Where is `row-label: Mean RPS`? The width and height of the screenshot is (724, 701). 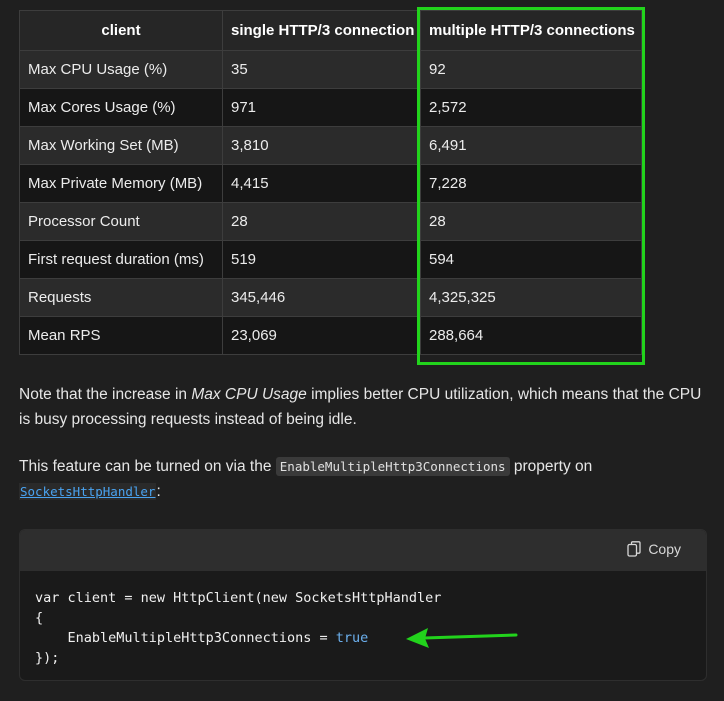
row-label: Mean RPS is located at coordinates (121, 335).